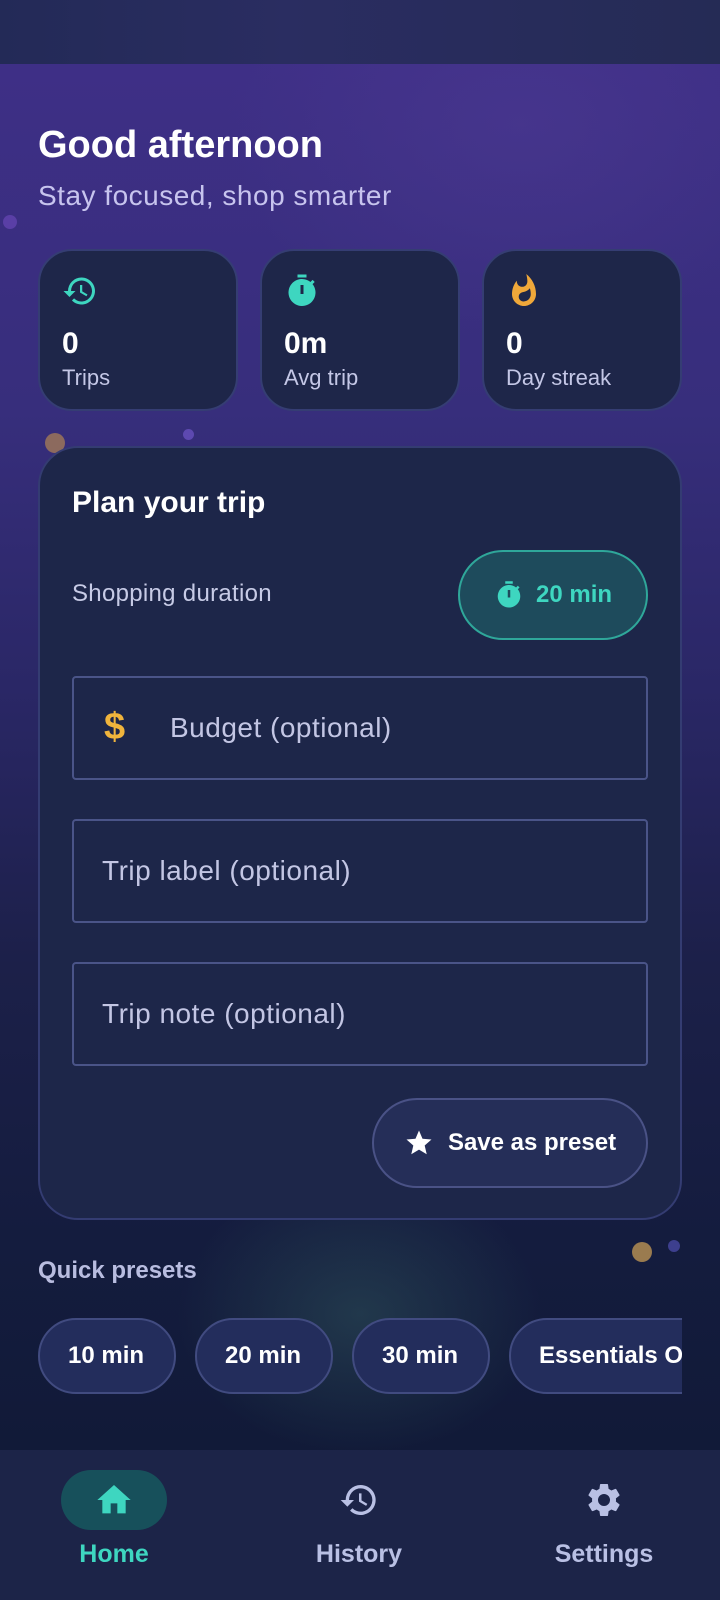  What do you see at coordinates (360, 1014) in the screenshot?
I see `trip-note-field: Trip note (optional)` at bounding box center [360, 1014].